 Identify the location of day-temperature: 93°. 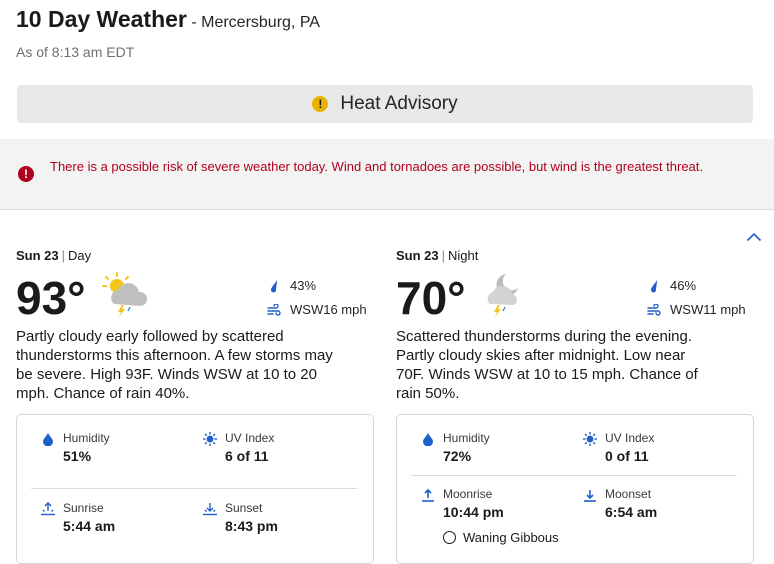
(51, 298).